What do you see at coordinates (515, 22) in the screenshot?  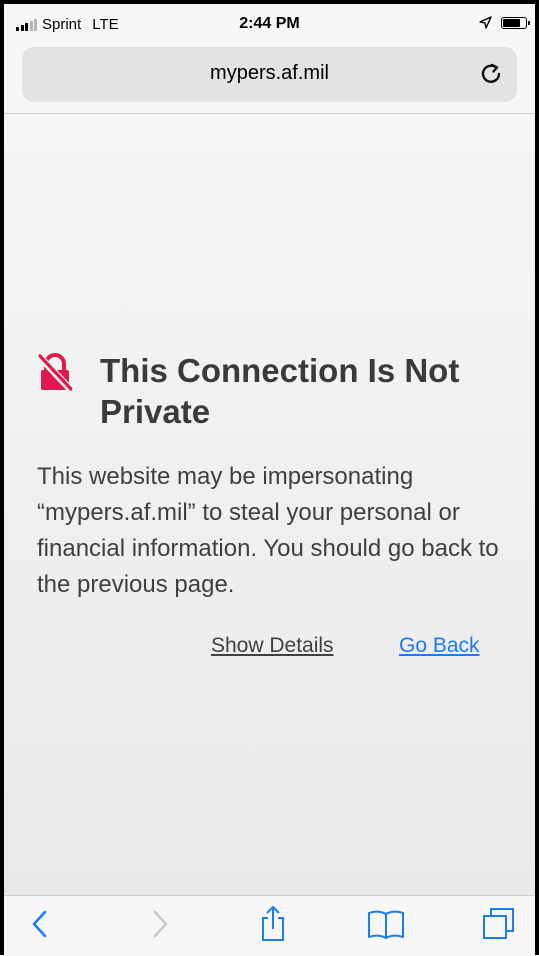 I see `battery-icon` at bounding box center [515, 22].